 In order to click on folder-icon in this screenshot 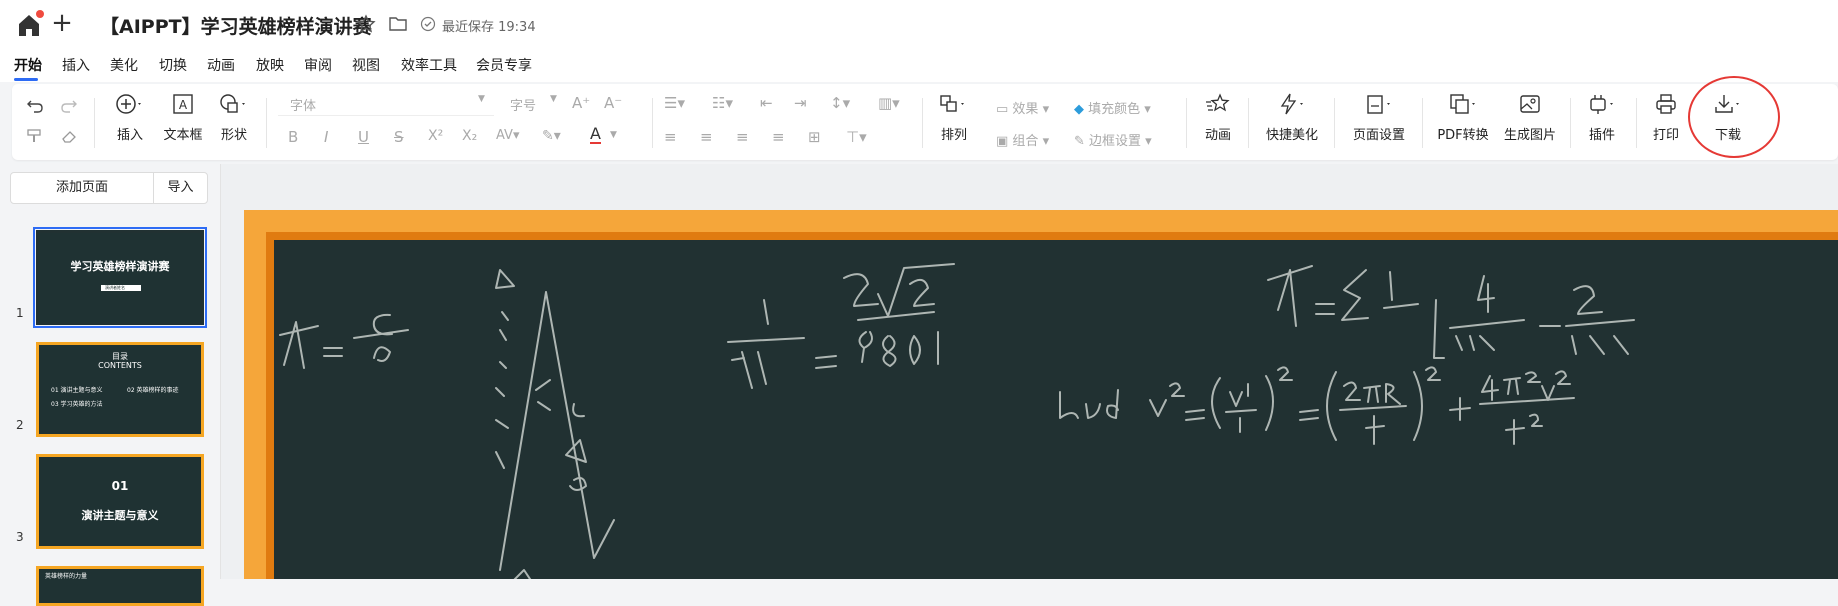, I will do `click(398, 24)`.